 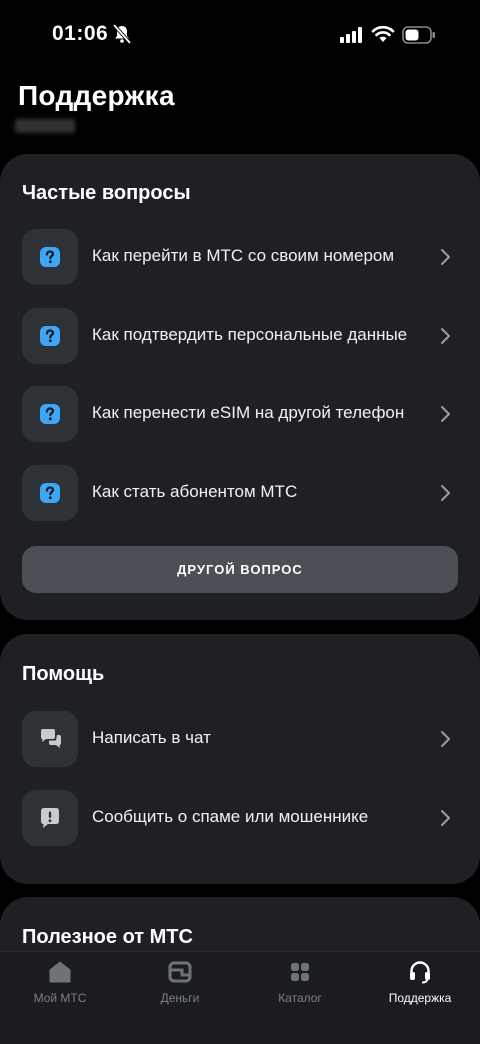 I want to click on tab-catalog: Каталог, so click(x=300, y=987).